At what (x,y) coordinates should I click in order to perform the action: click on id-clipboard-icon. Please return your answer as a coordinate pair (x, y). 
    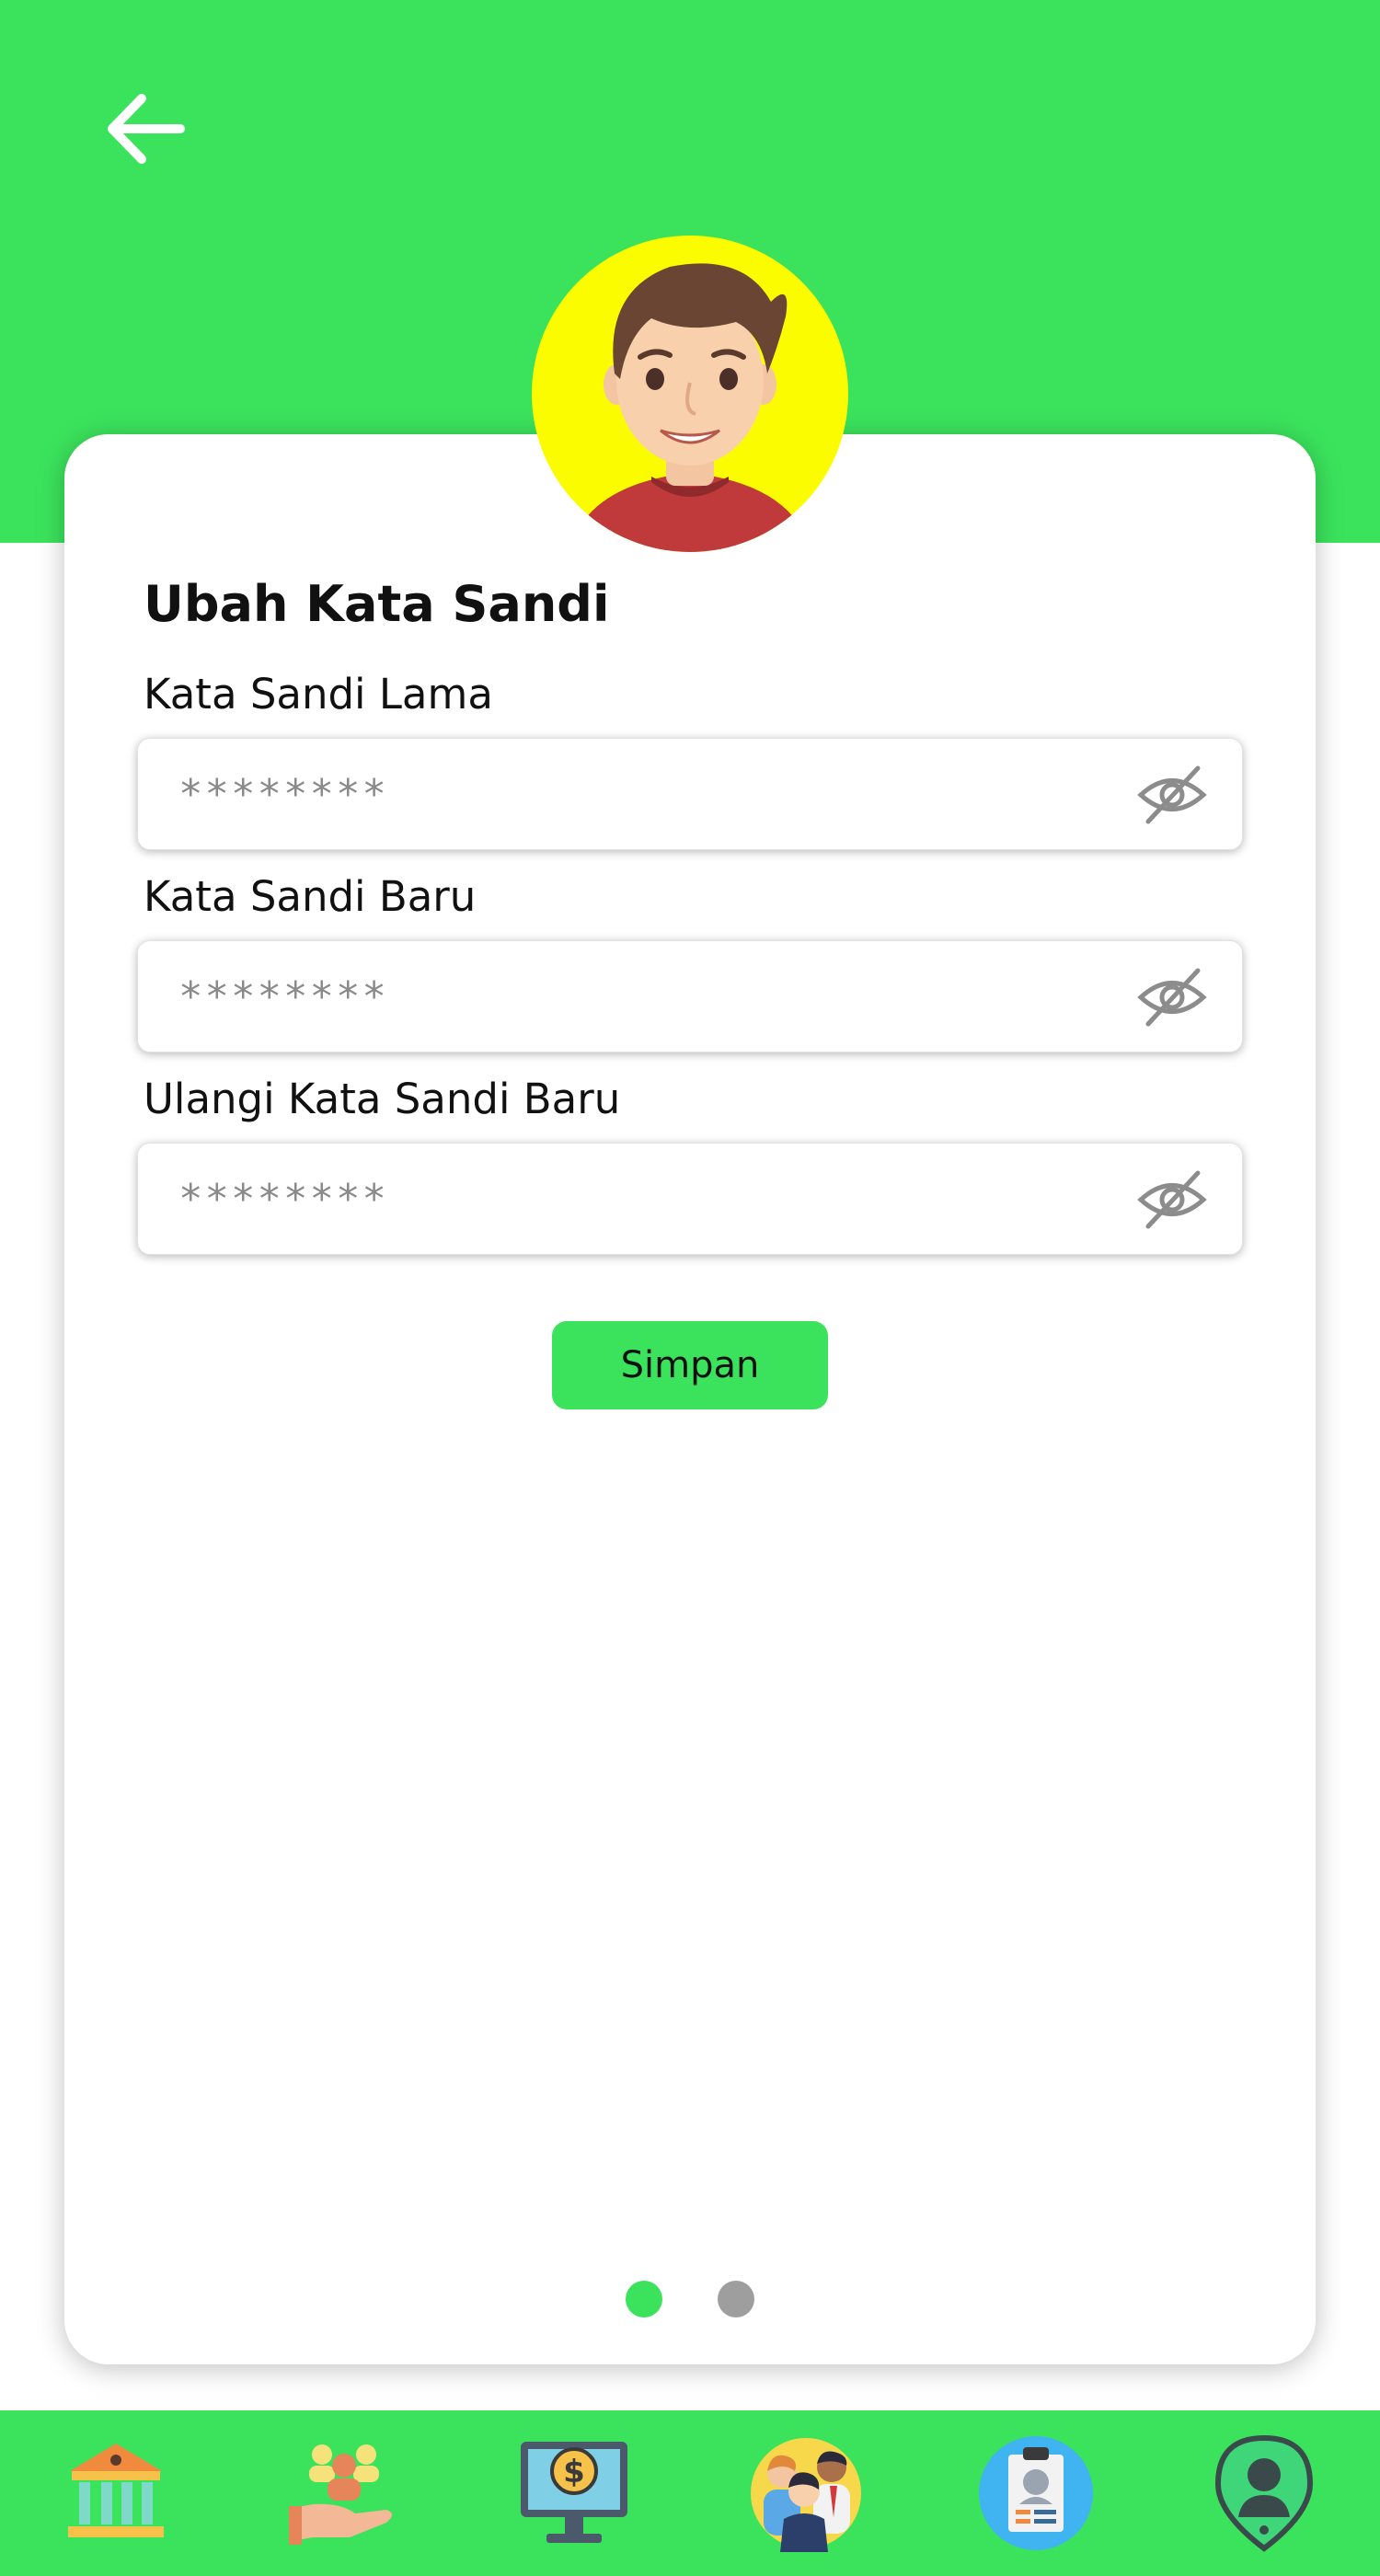
    Looking at the image, I should click on (1036, 2493).